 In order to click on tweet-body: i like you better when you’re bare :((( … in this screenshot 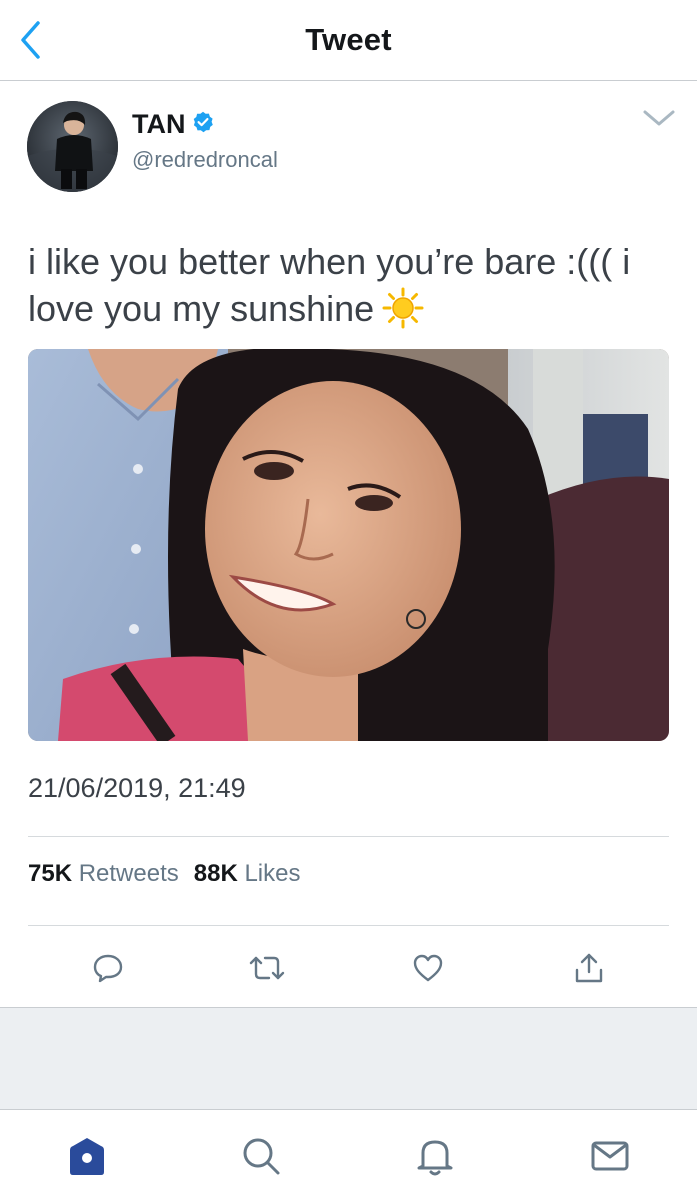, I will do `click(329, 285)`.